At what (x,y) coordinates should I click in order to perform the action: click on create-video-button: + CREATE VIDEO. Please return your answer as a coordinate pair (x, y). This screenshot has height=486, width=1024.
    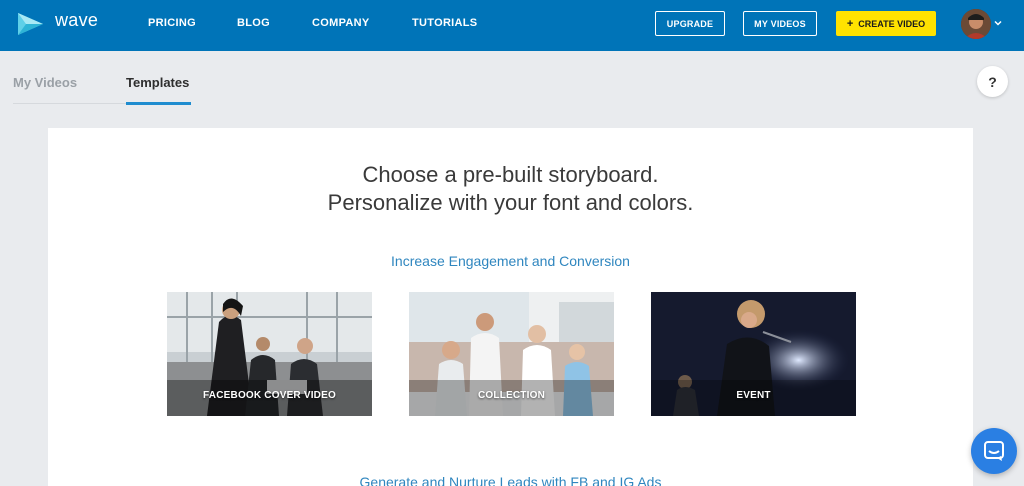
    Looking at the image, I should click on (886, 23).